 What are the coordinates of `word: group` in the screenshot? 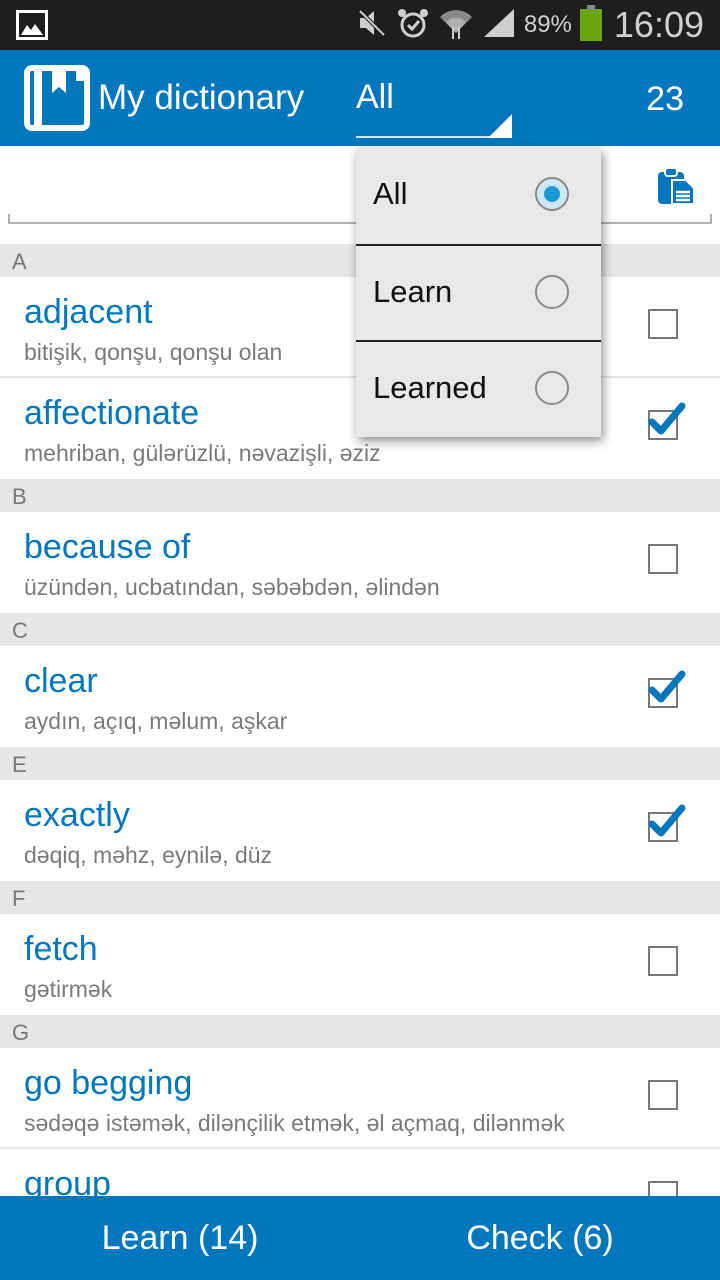 It's located at (67, 1180).